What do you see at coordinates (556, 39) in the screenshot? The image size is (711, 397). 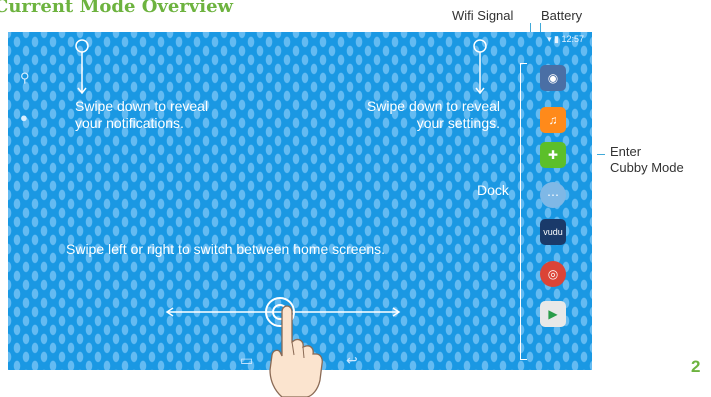 I see `battery-icon: ▮` at bounding box center [556, 39].